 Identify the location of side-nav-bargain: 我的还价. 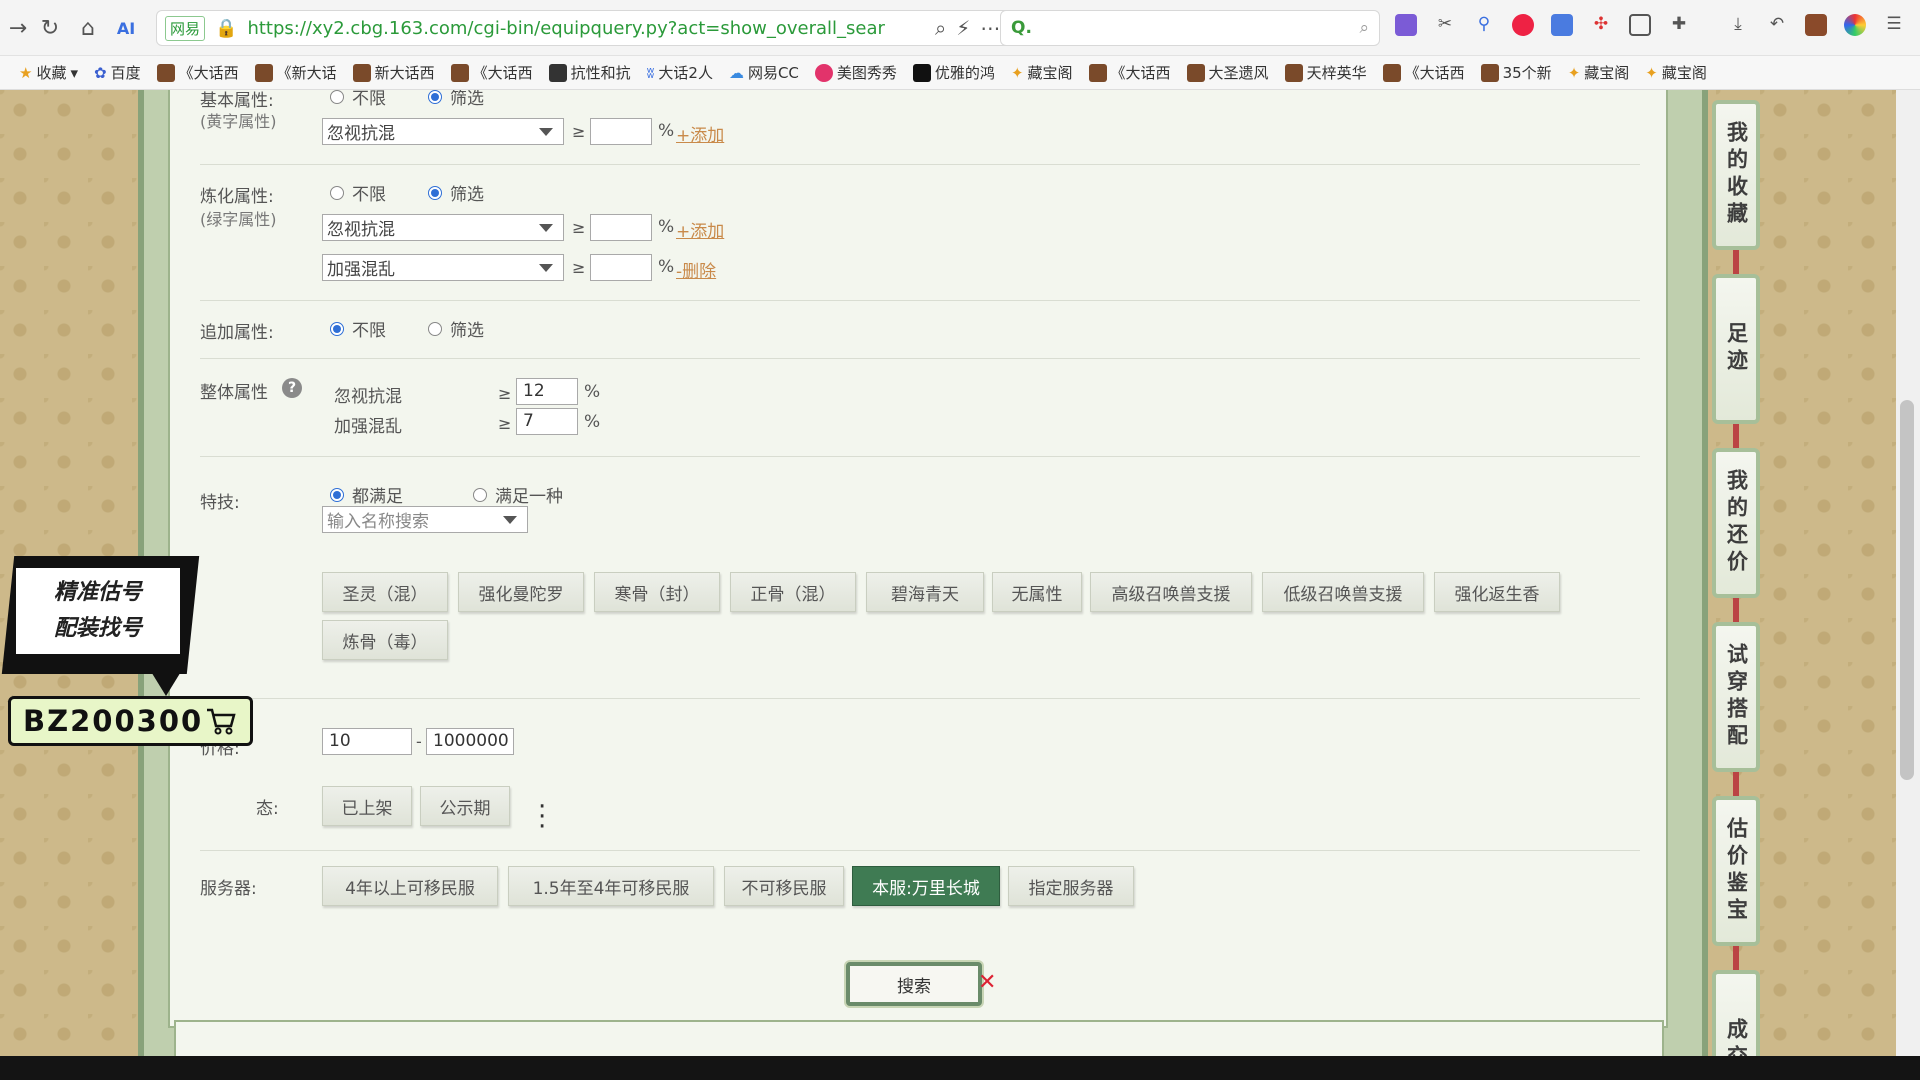
(1736, 523).